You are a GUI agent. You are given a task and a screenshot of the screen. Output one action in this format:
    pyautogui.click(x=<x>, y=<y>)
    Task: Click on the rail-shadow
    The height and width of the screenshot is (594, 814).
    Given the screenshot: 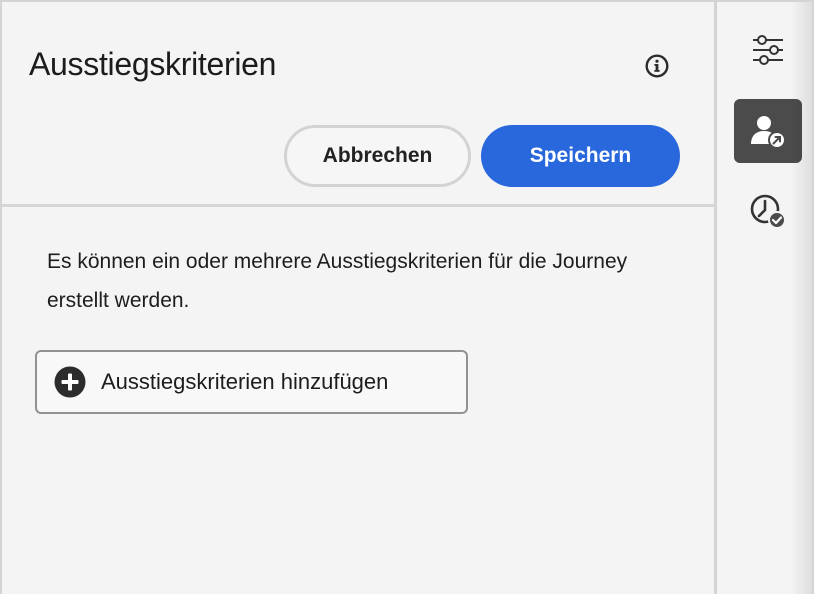 What is the action you would take?
    pyautogui.click(x=801, y=298)
    